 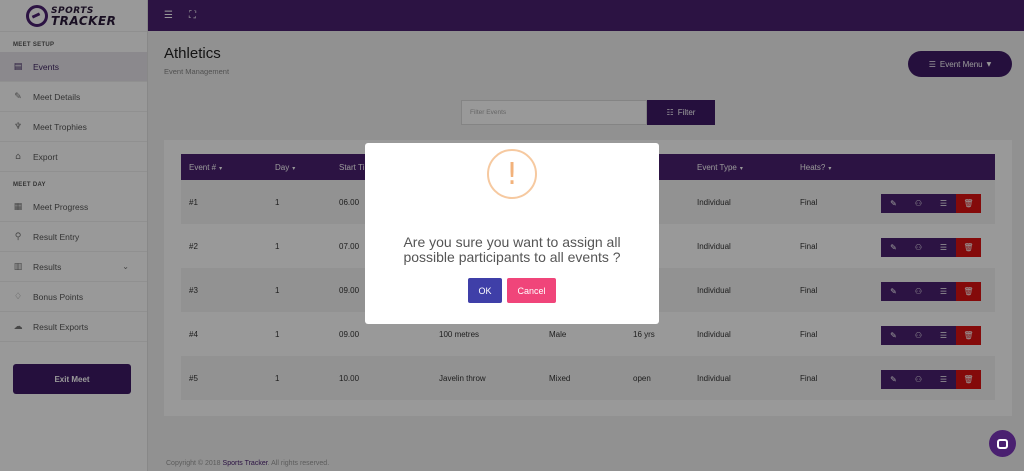 What do you see at coordinates (485, 290) in the screenshot?
I see `ok-button: OK` at bounding box center [485, 290].